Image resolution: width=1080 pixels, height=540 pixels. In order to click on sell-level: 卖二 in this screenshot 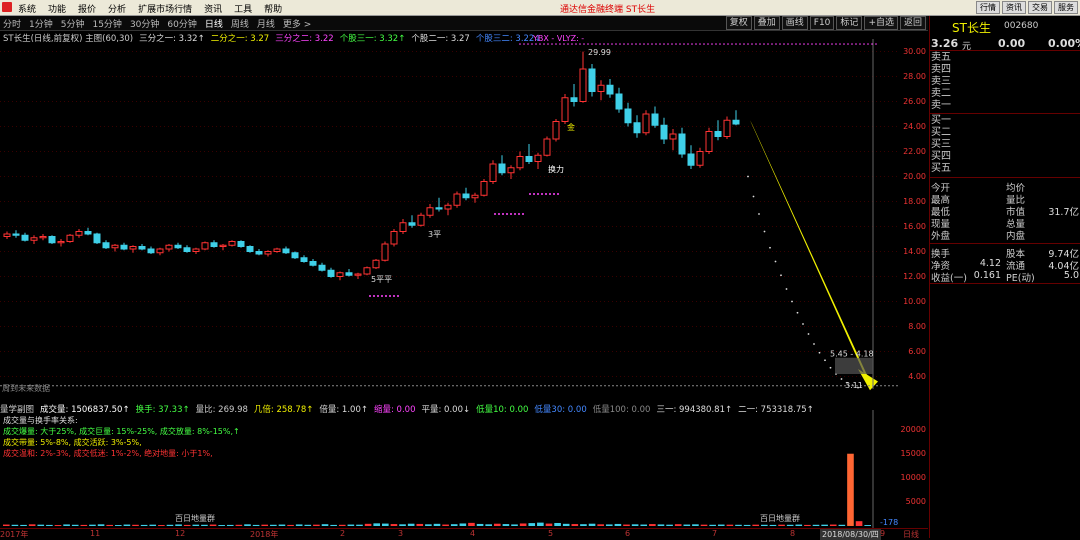, I will do `click(941, 93)`.